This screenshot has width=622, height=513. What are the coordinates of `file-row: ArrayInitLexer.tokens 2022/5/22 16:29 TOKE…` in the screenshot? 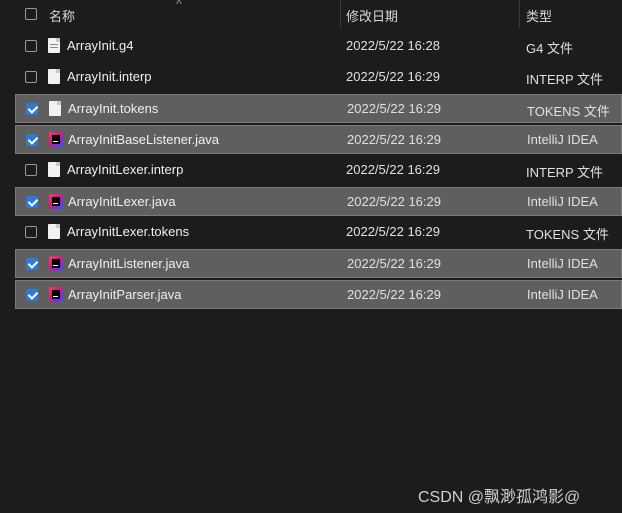 It's located at (318, 232).